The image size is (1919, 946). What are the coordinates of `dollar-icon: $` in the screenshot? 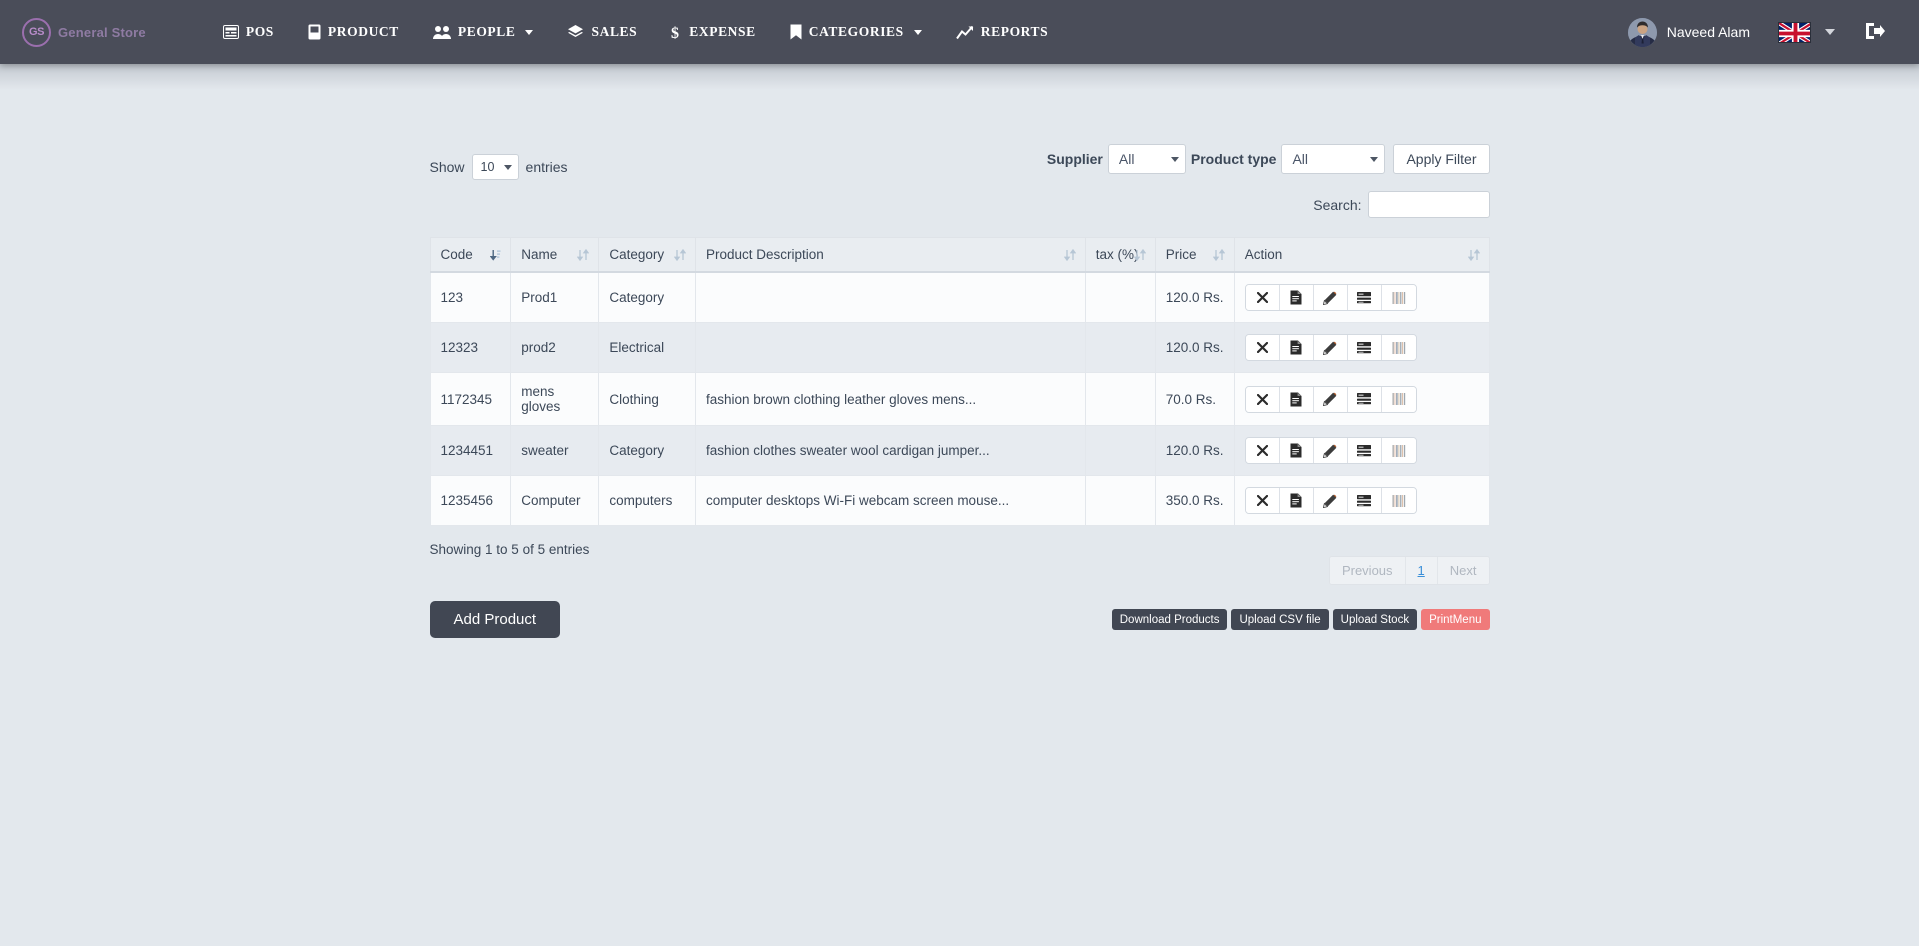 It's located at (676, 32).